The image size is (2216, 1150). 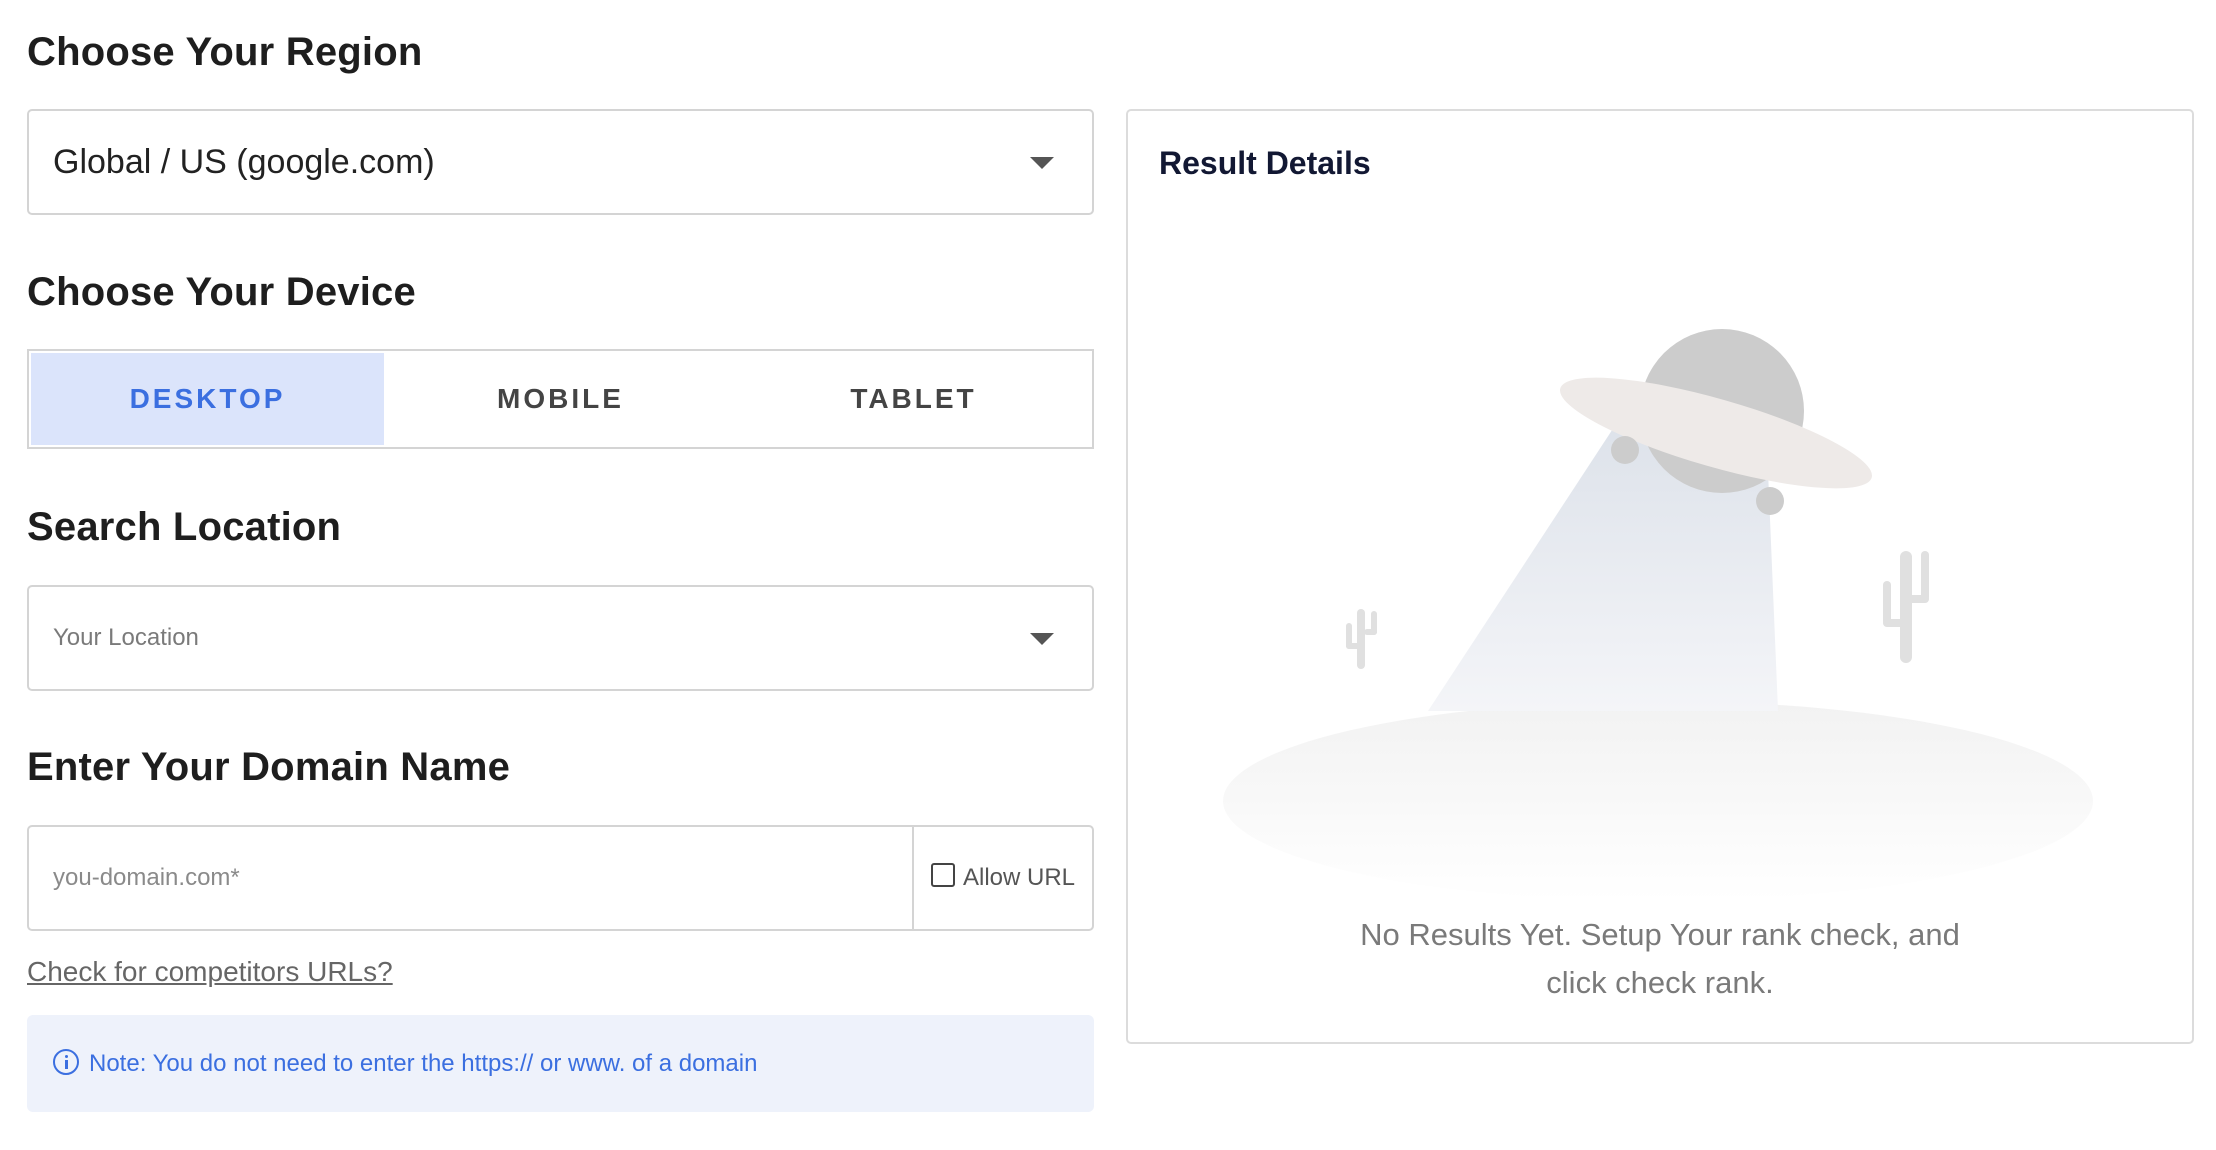 I want to click on region-select-value: Global / US (google.com), so click(x=244, y=162).